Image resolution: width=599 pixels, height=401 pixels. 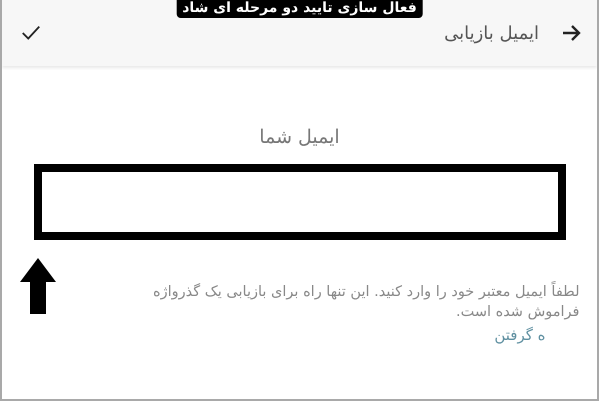 What do you see at coordinates (491, 33) in the screenshot?
I see `screen-title: ایمیل بازیابی` at bounding box center [491, 33].